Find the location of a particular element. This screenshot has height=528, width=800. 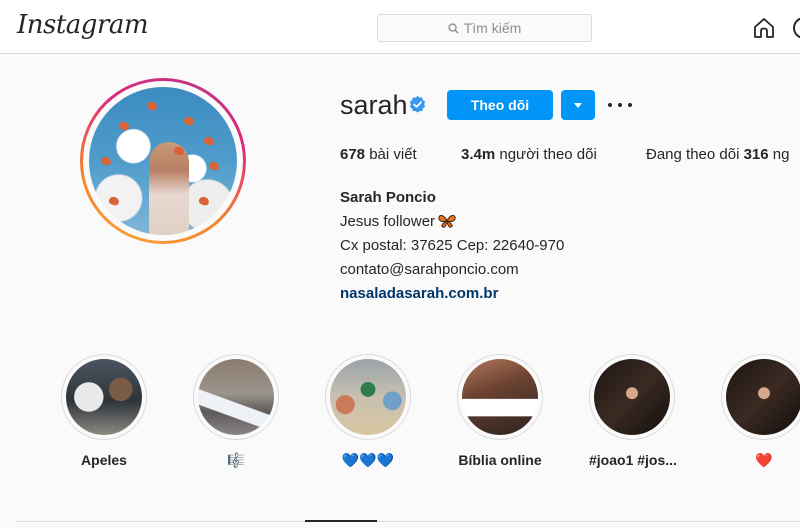

highlight-item: Apeles is located at coordinates (104, 411).